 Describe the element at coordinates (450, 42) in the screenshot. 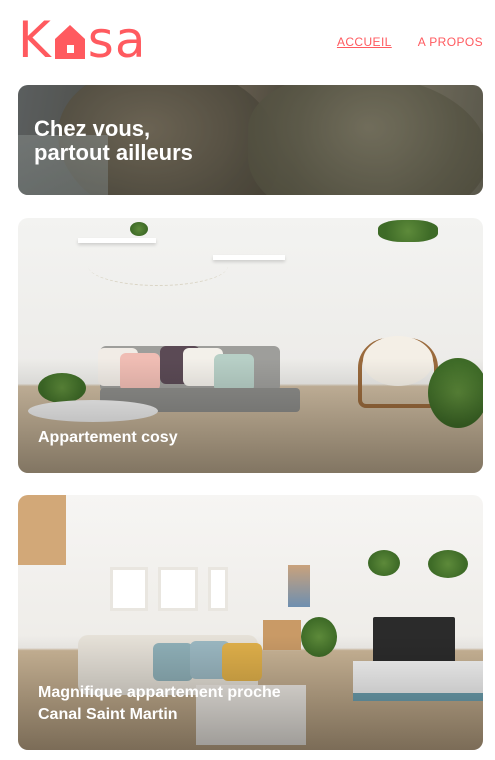

I see `nav-link-a-propos: A PROPOS` at that location.